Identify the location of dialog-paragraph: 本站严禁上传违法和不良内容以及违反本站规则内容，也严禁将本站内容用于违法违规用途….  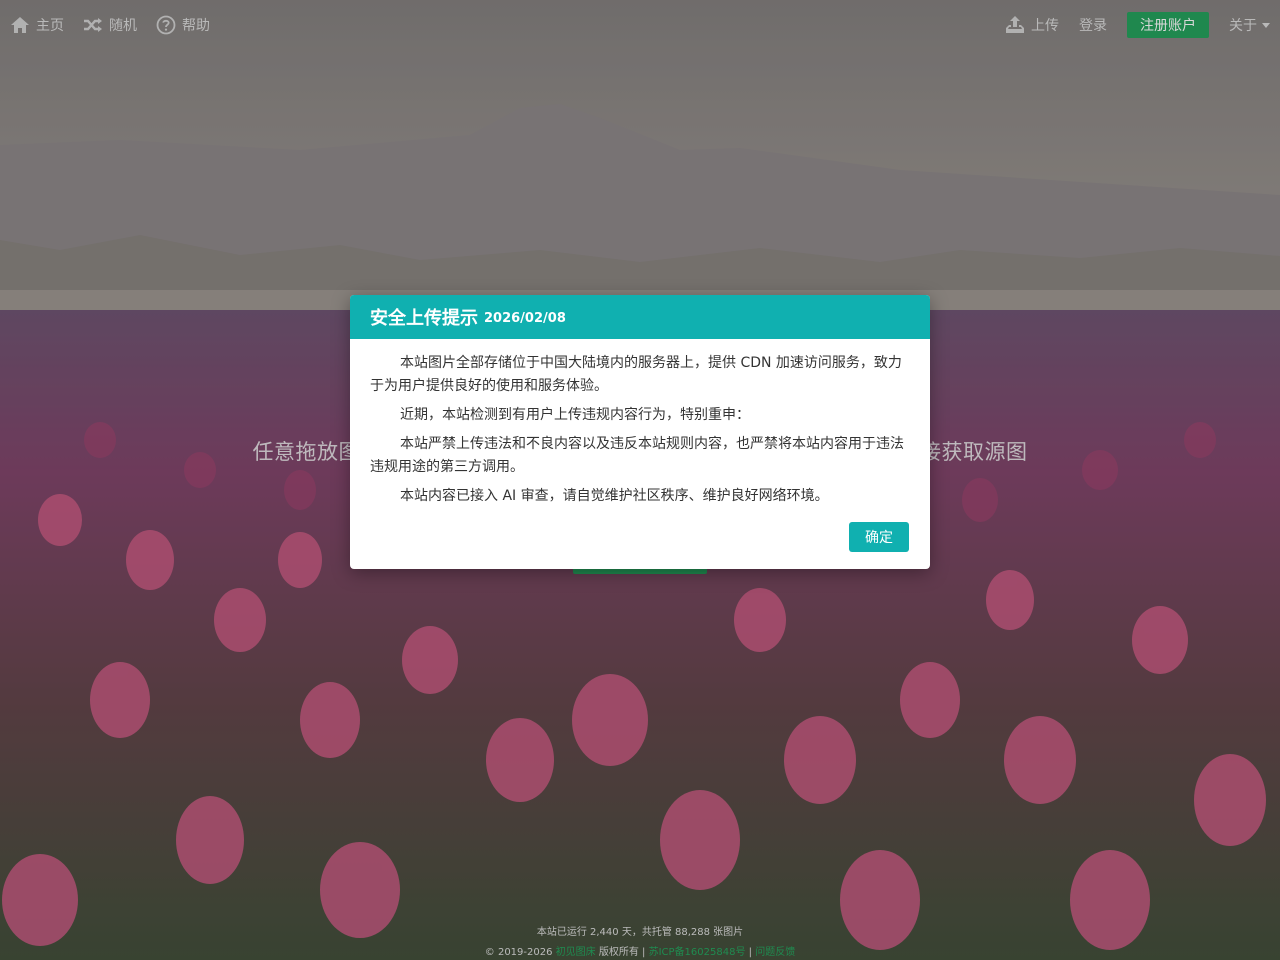
(637, 455).